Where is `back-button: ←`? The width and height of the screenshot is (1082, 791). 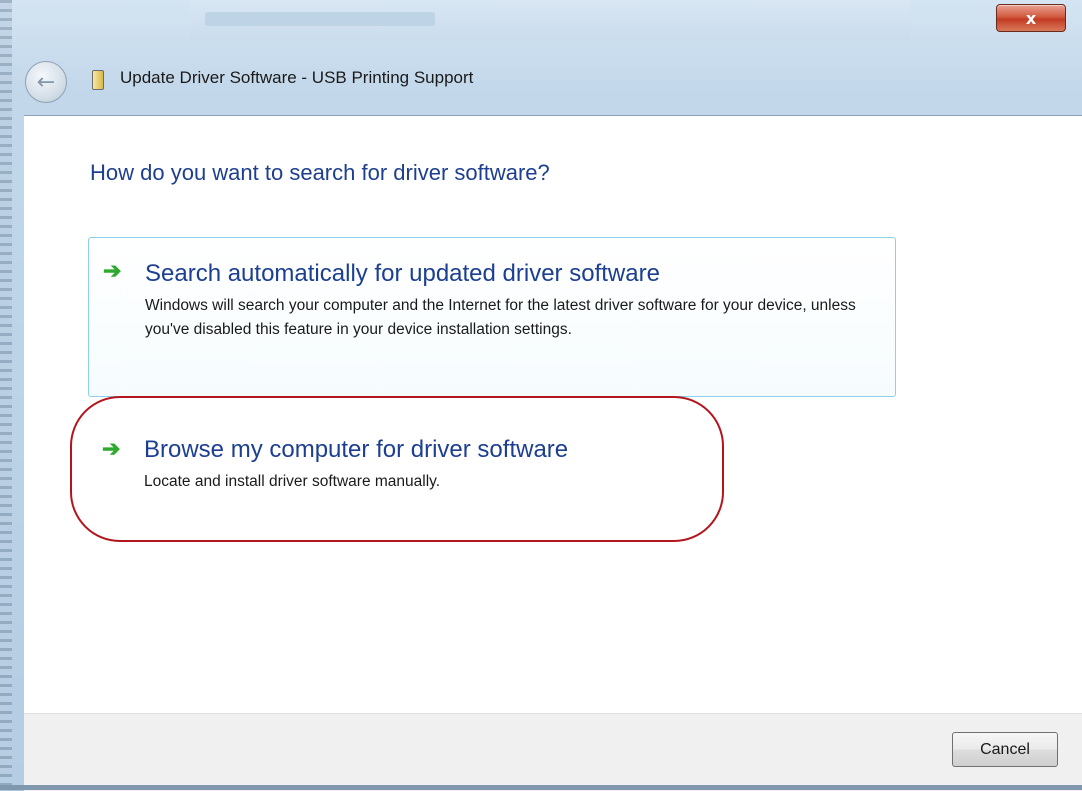 back-button: ← is located at coordinates (46, 82).